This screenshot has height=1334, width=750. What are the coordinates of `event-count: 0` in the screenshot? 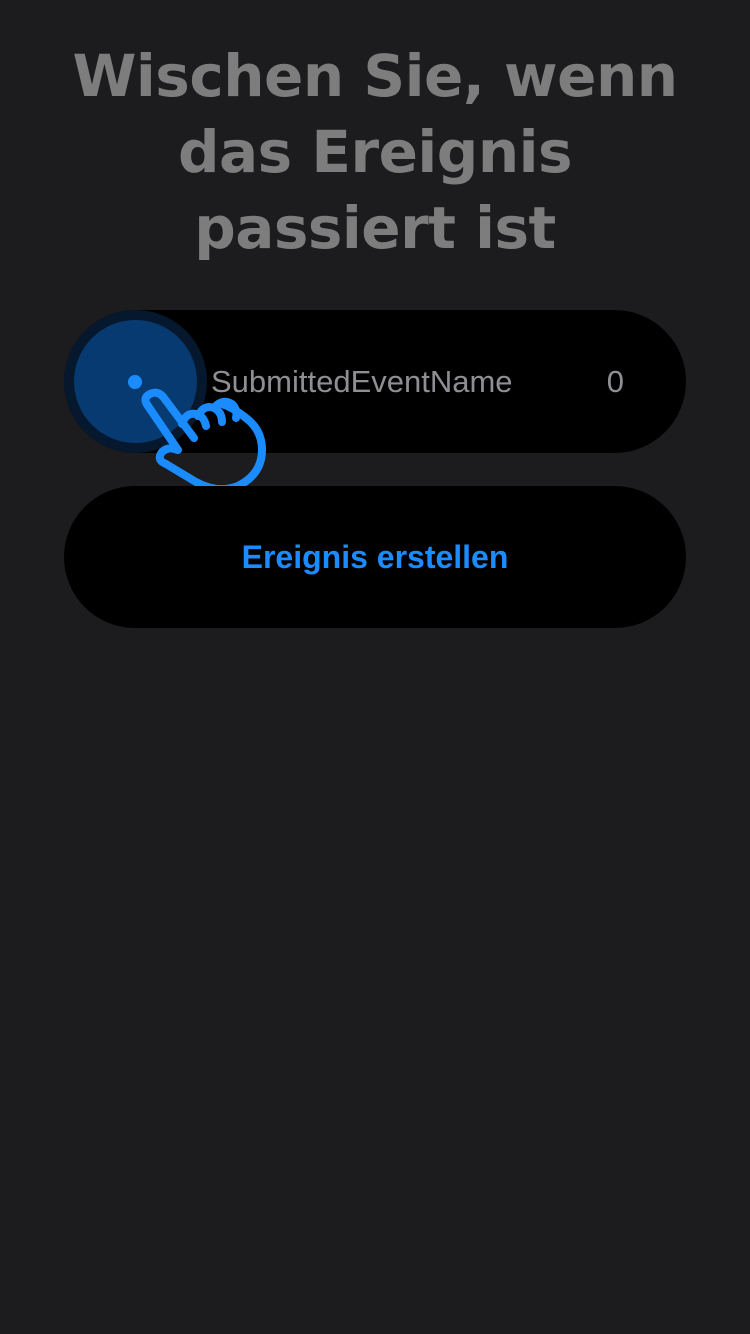 It's located at (615, 381).